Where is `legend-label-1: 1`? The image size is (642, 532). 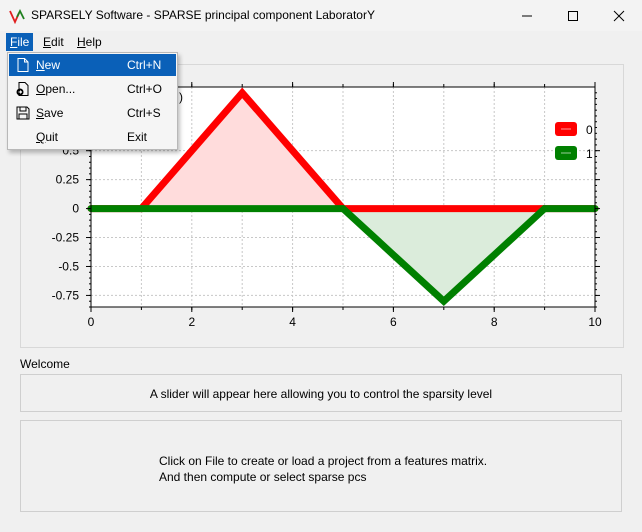
legend-label-1: 1 is located at coordinates (589, 154).